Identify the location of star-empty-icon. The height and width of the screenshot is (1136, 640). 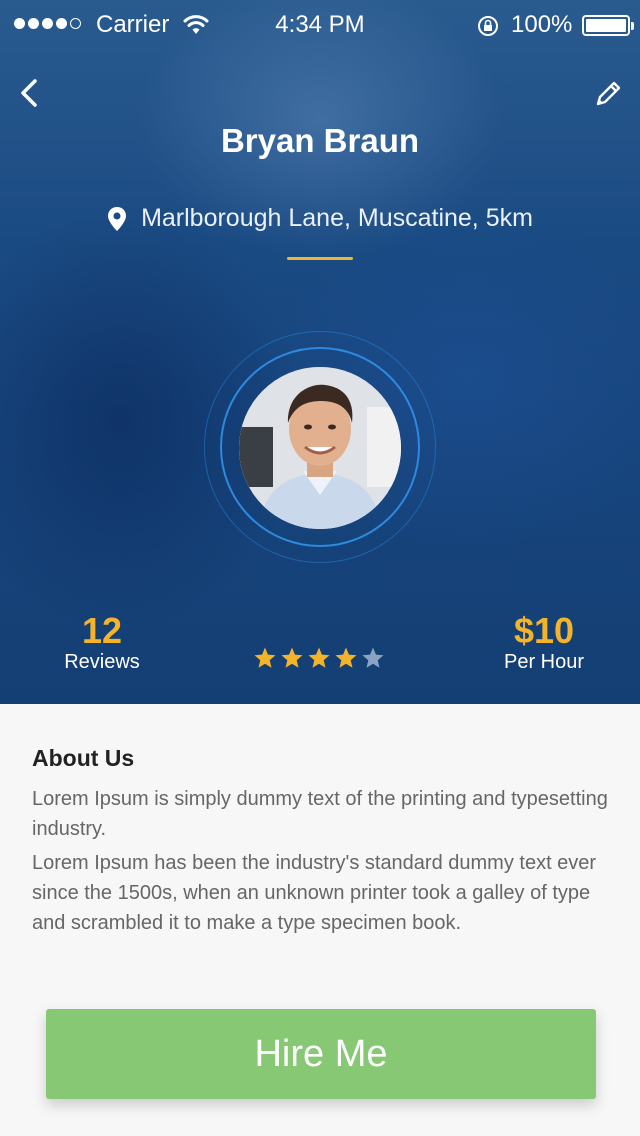
(373, 657).